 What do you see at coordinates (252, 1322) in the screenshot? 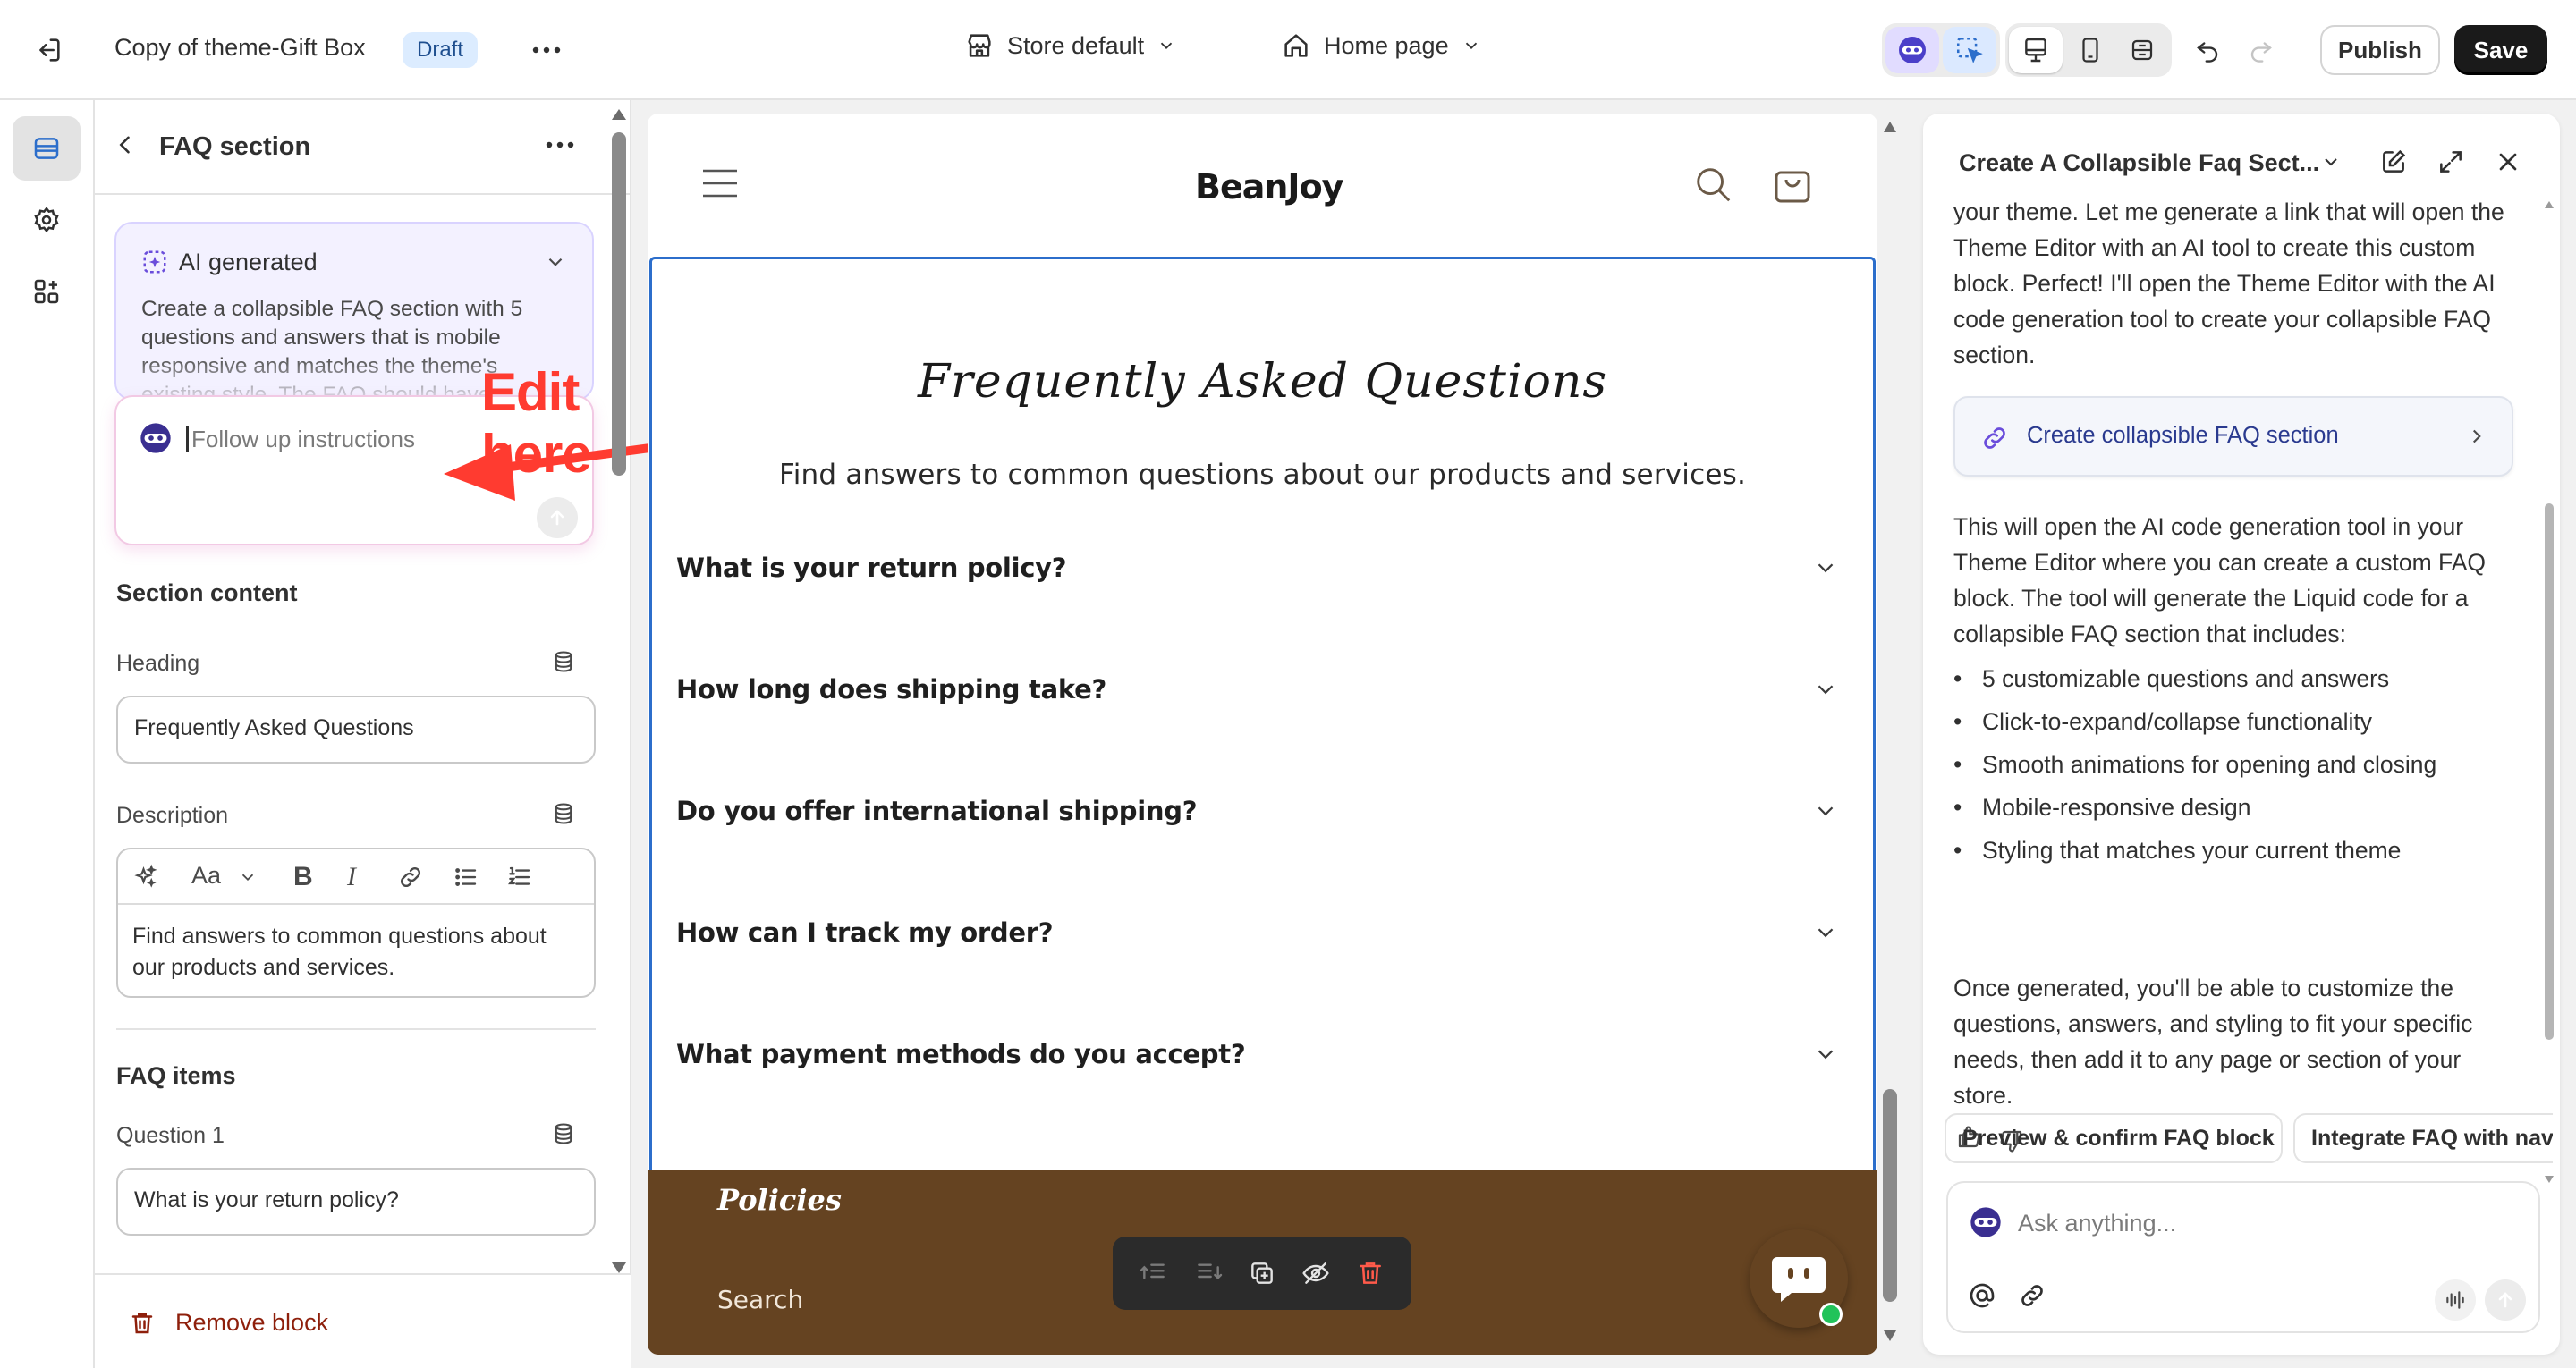
I see `remove-block-label: Remove block` at bounding box center [252, 1322].